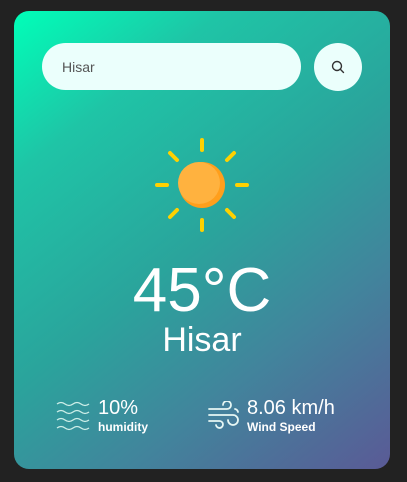 This screenshot has width=407, height=482. What do you see at coordinates (123, 427) in the screenshot?
I see `humidity-label: humidity` at bounding box center [123, 427].